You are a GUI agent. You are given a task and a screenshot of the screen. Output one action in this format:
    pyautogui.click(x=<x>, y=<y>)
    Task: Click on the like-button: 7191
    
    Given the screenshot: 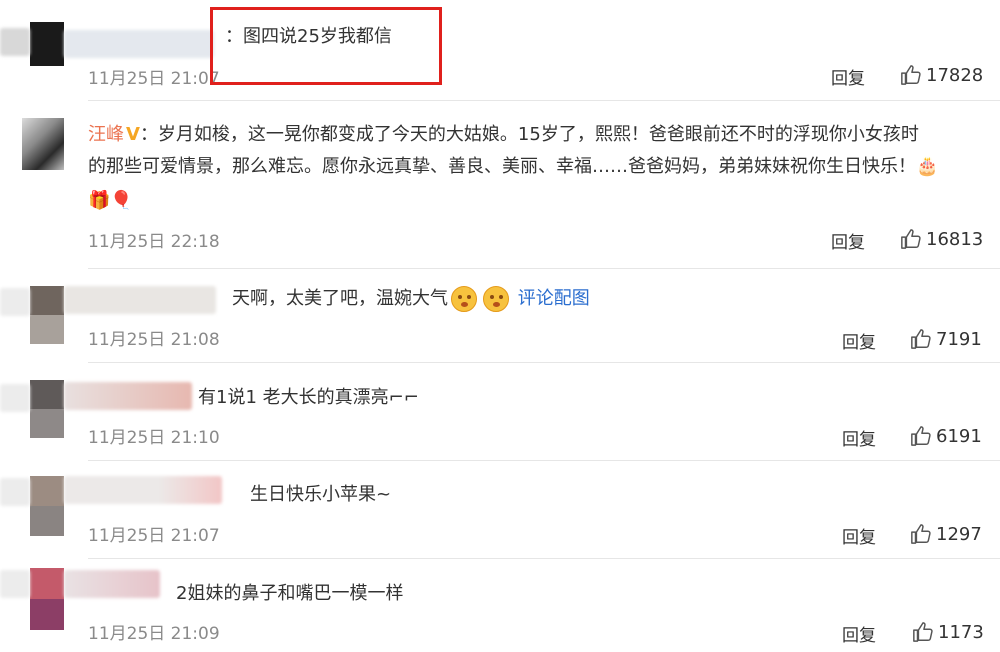 What is the action you would take?
    pyautogui.click(x=946, y=339)
    